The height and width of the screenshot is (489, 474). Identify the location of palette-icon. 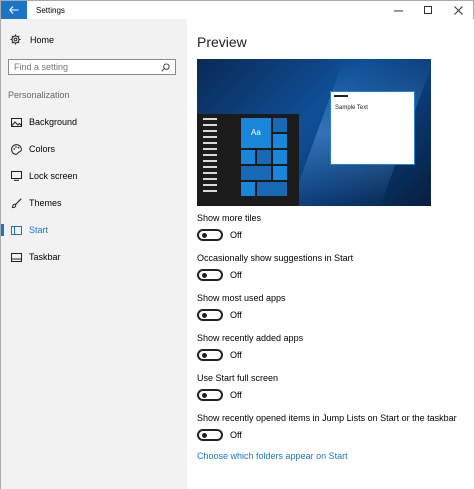
(16, 149).